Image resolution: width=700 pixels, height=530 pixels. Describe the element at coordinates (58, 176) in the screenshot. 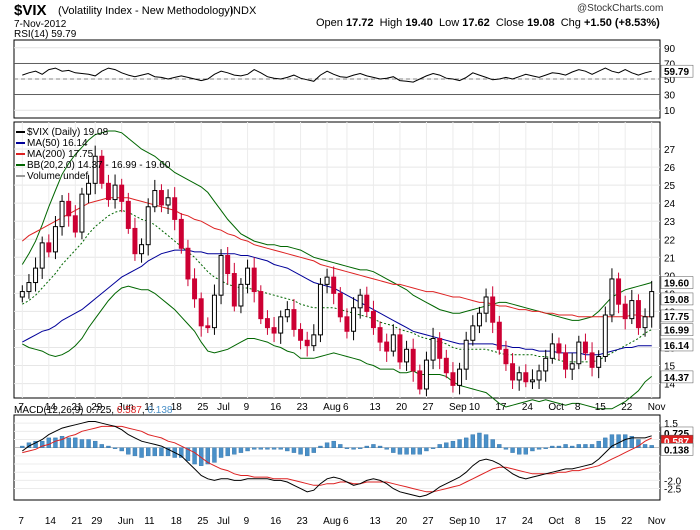

I see `volume-legend-label: Volume undef` at that location.